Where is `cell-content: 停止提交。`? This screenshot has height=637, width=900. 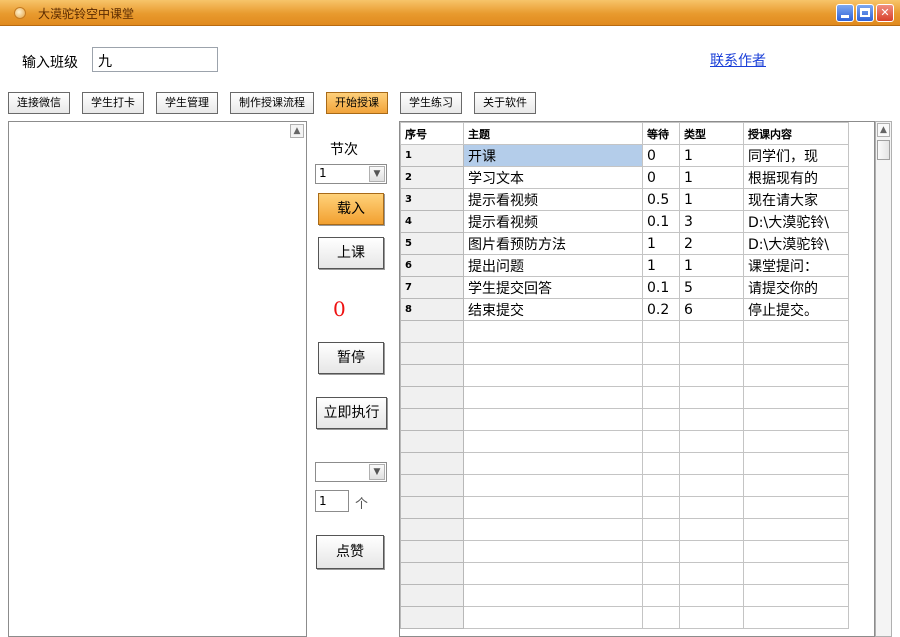 cell-content: 停止提交。 is located at coordinates (796, 309).